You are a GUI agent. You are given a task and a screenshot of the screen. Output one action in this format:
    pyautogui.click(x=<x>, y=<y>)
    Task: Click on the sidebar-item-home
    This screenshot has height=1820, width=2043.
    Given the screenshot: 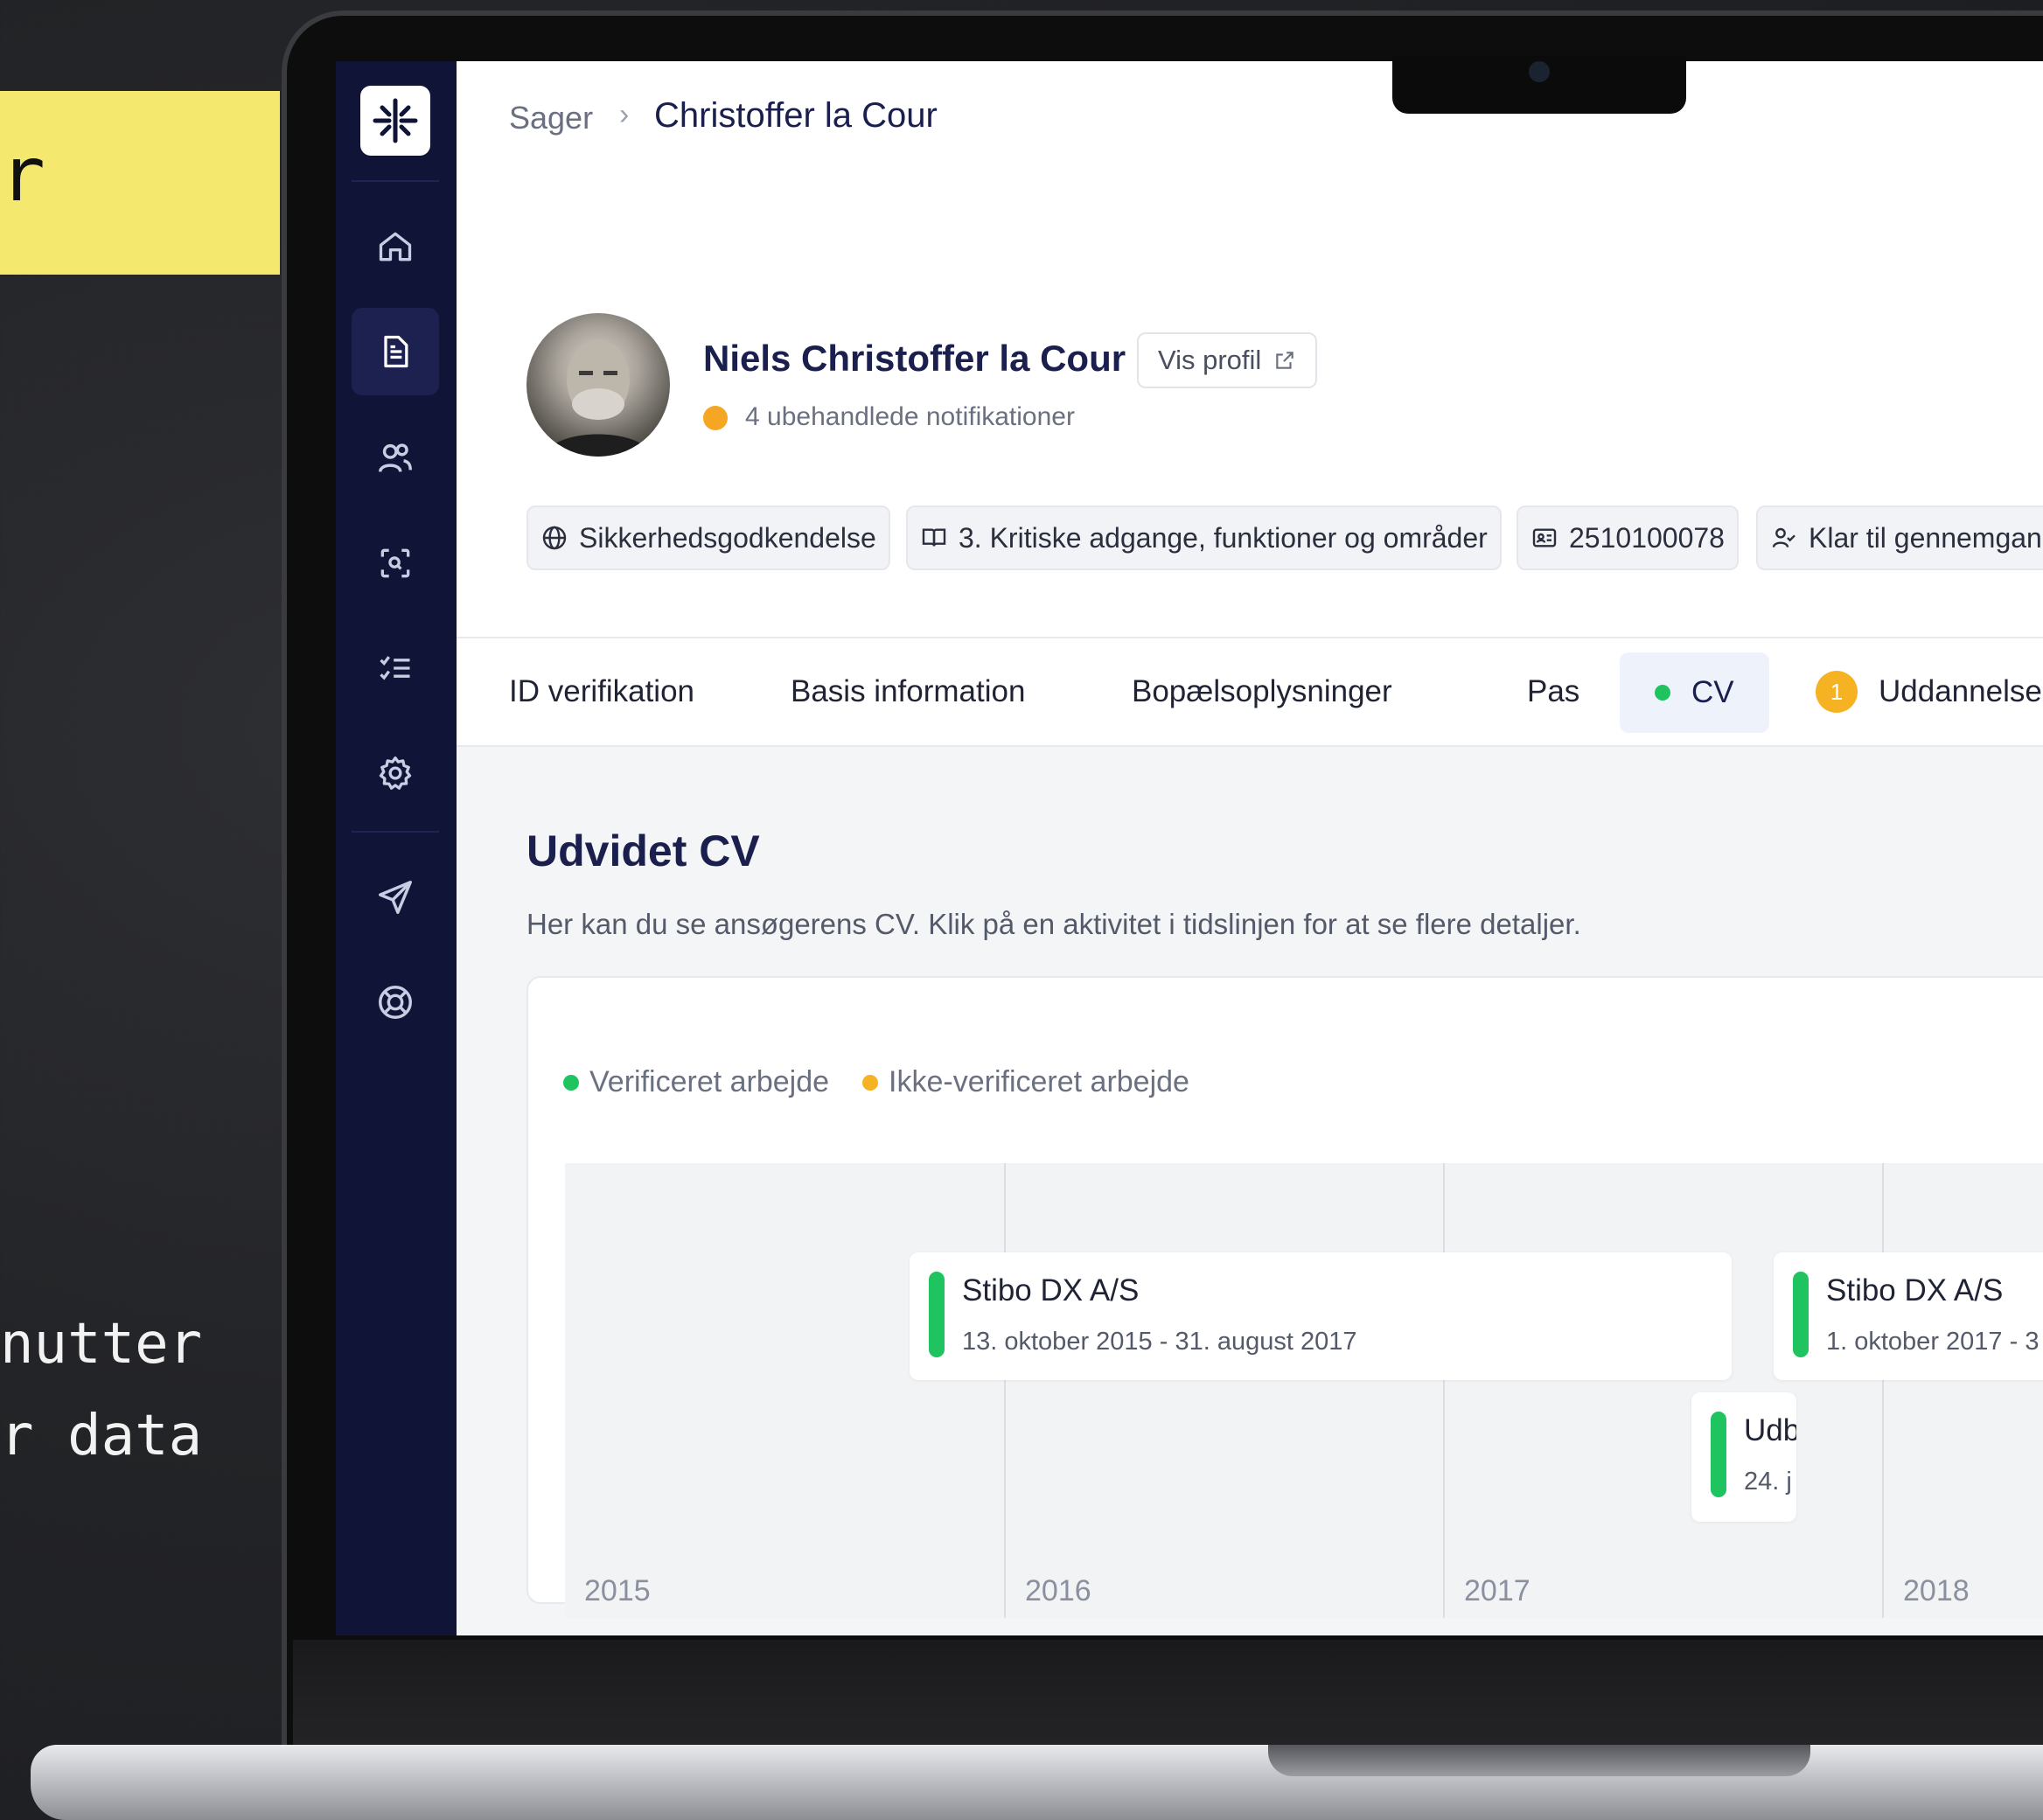 What is the action you would take?
    pyautogui.click(x=396, y=246)
    